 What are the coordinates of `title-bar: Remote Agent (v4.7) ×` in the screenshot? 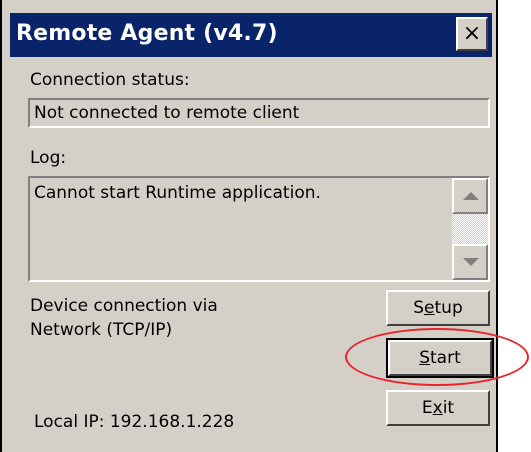 It's located at (251, 35).